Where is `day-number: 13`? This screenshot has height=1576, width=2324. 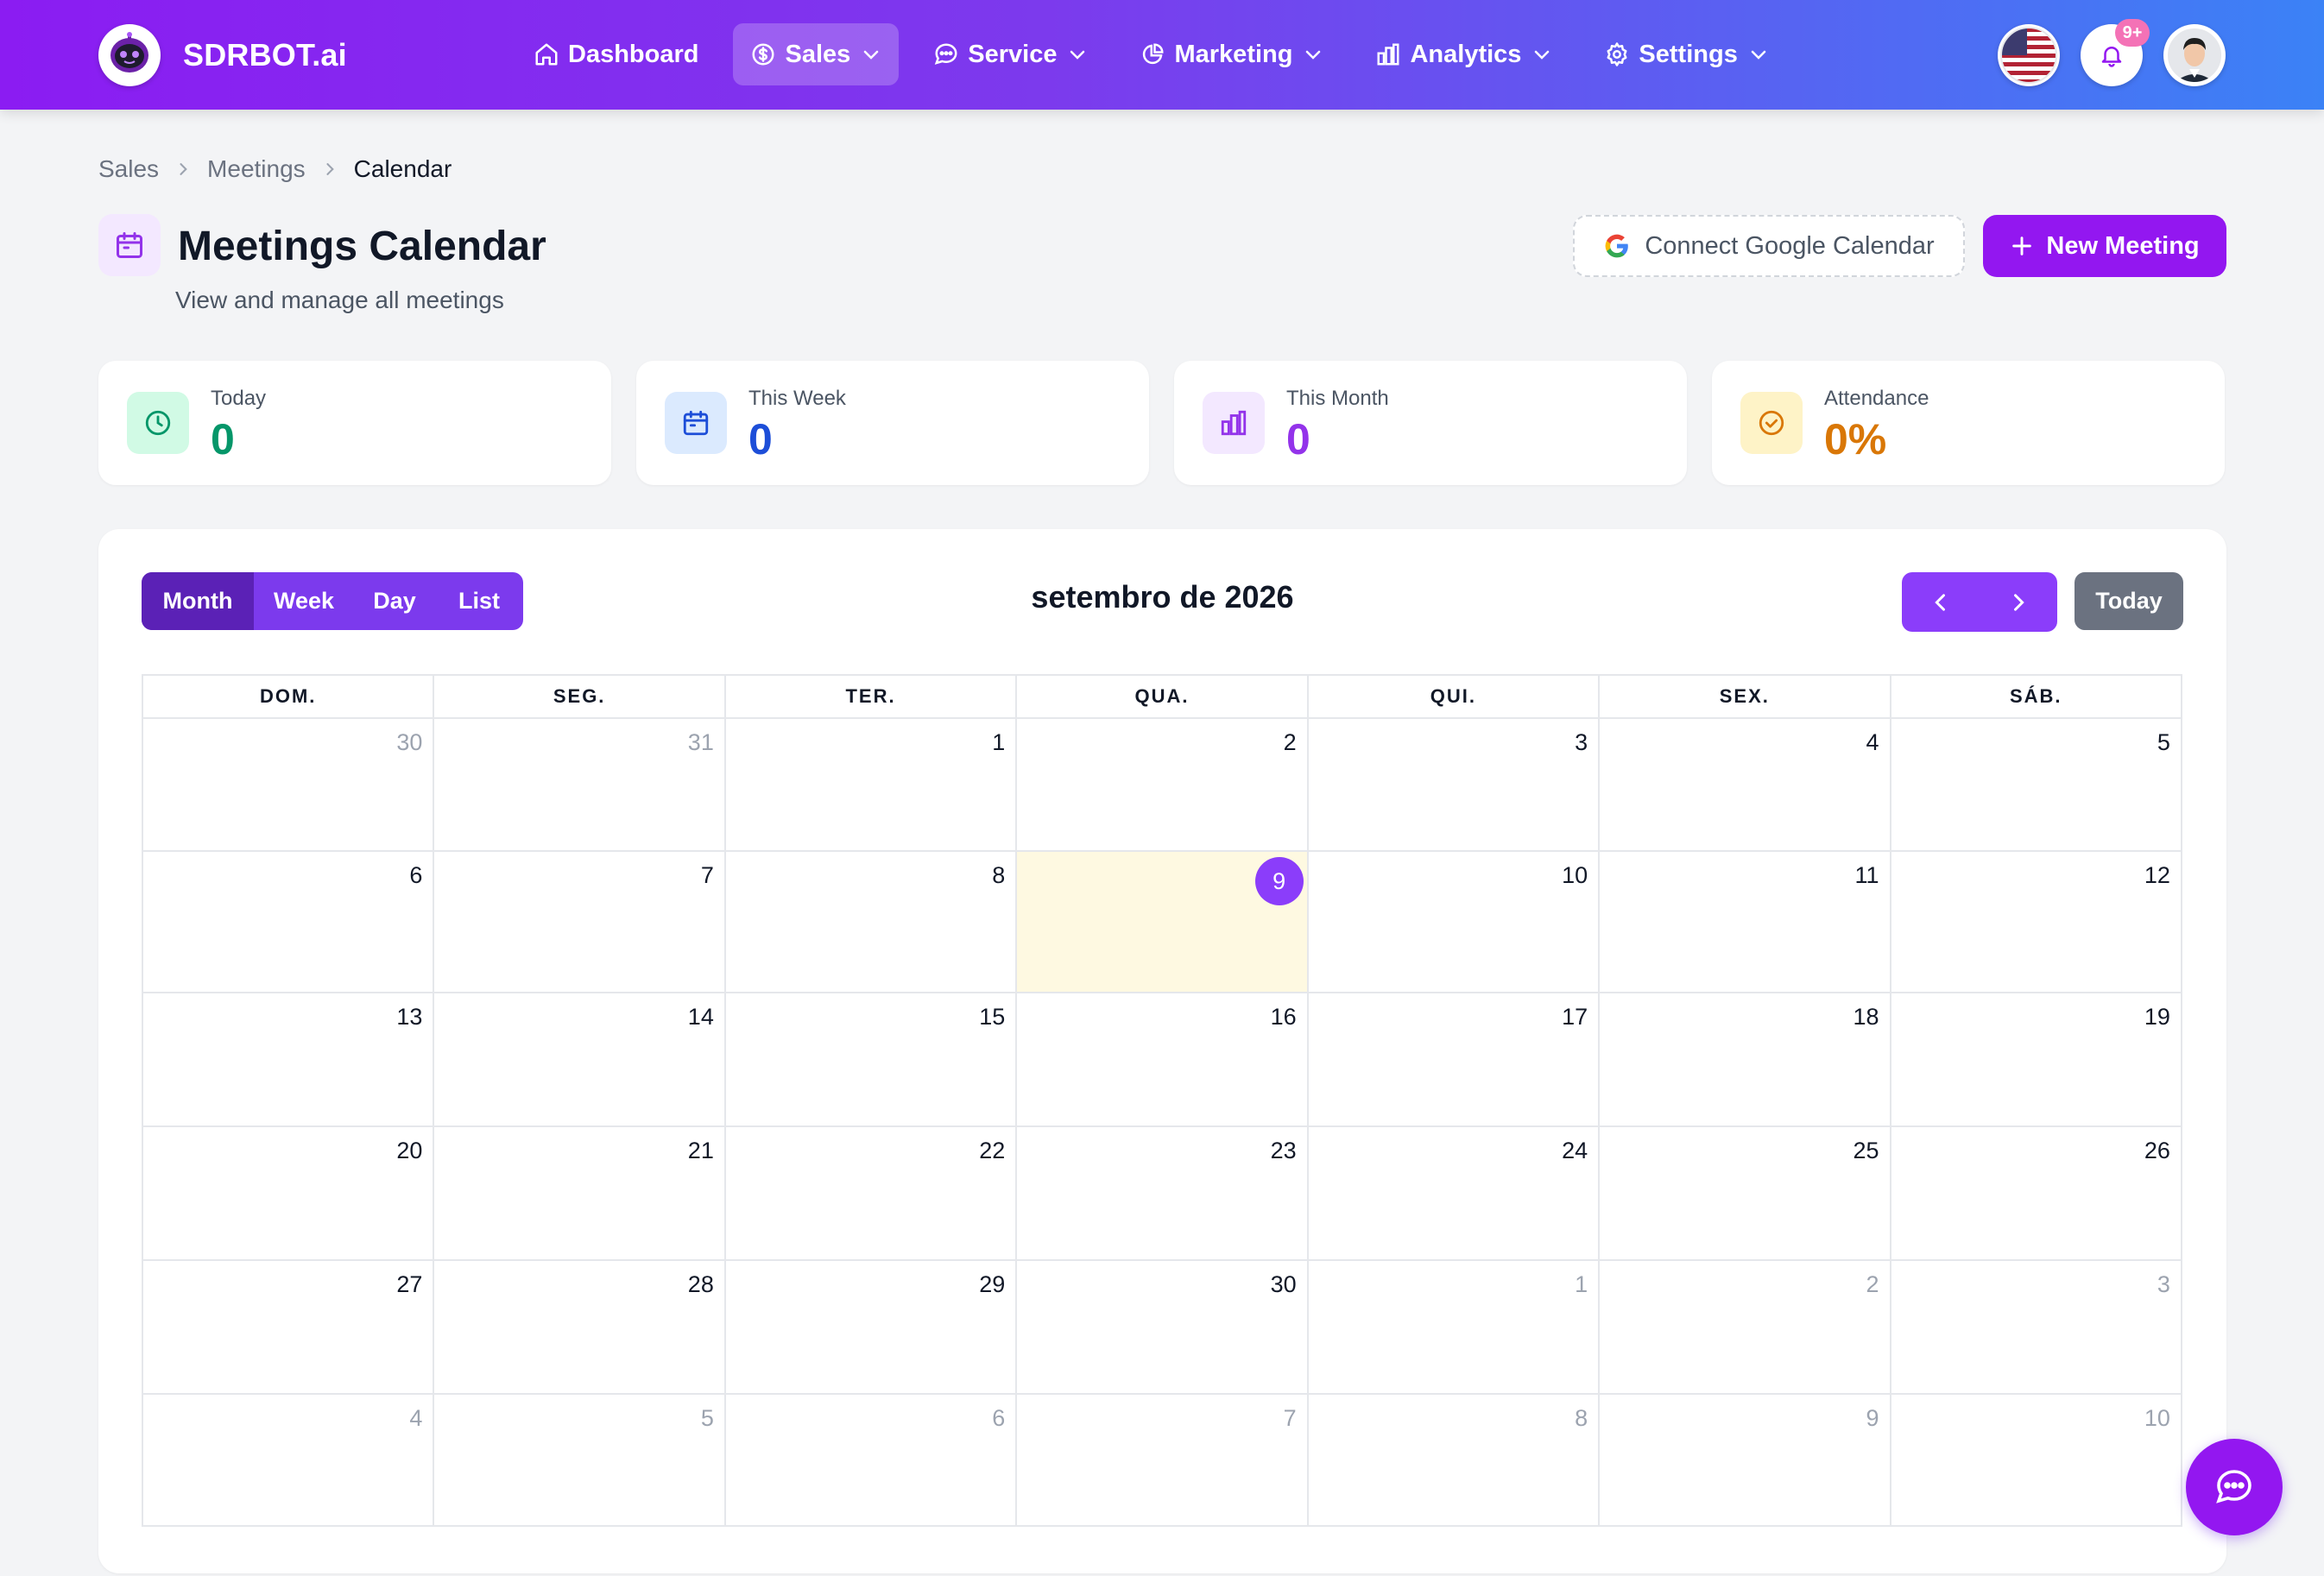
day-number: 13 is located at coordinates (409, 1017).